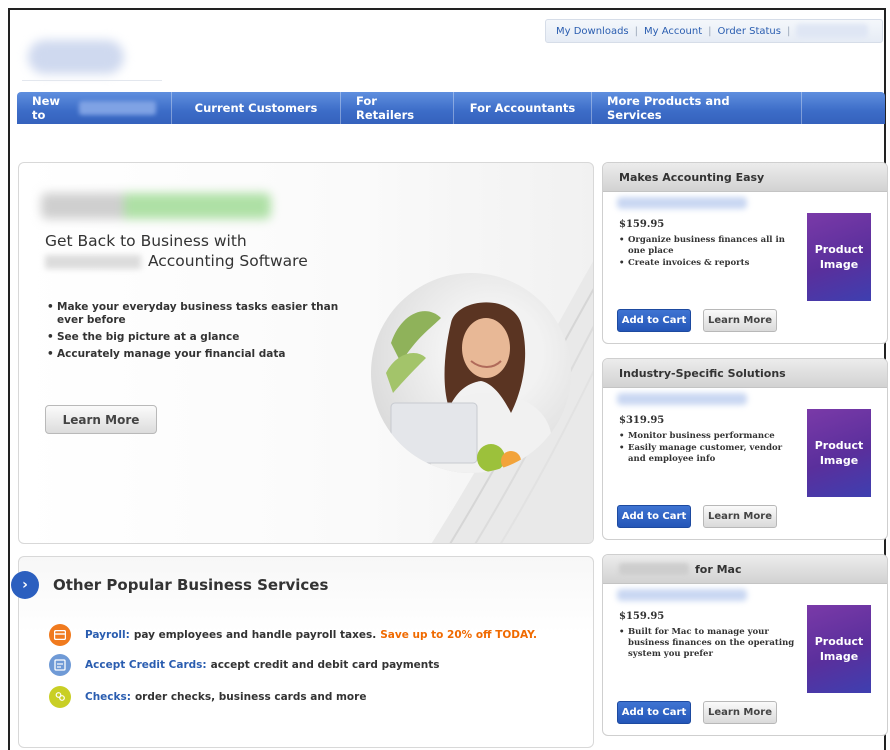 The height and width of the screenshot is (750, 890). I want to click on product-price: $319.95, so click(642, 420).